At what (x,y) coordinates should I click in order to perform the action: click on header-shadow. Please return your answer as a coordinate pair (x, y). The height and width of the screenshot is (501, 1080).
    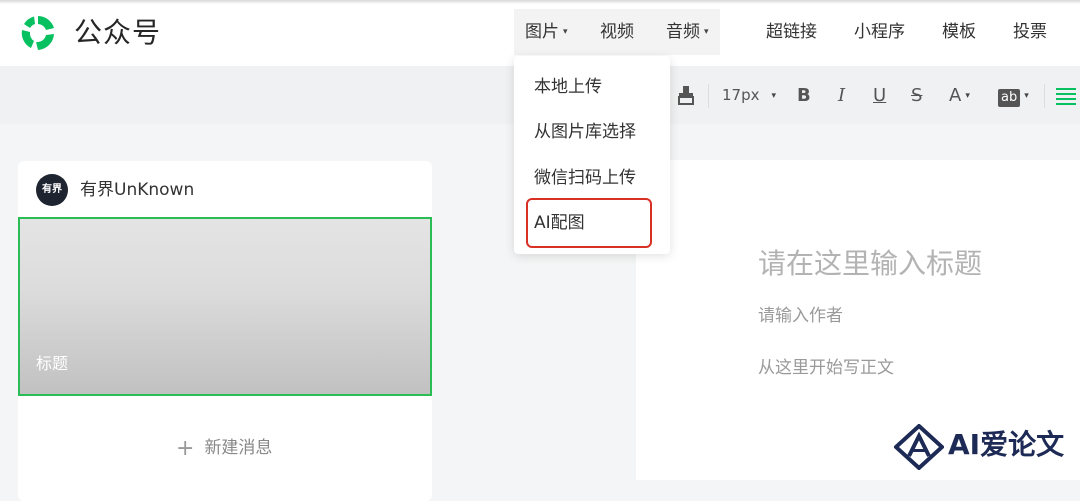
    Looking at the image, I should click on (540, 2).